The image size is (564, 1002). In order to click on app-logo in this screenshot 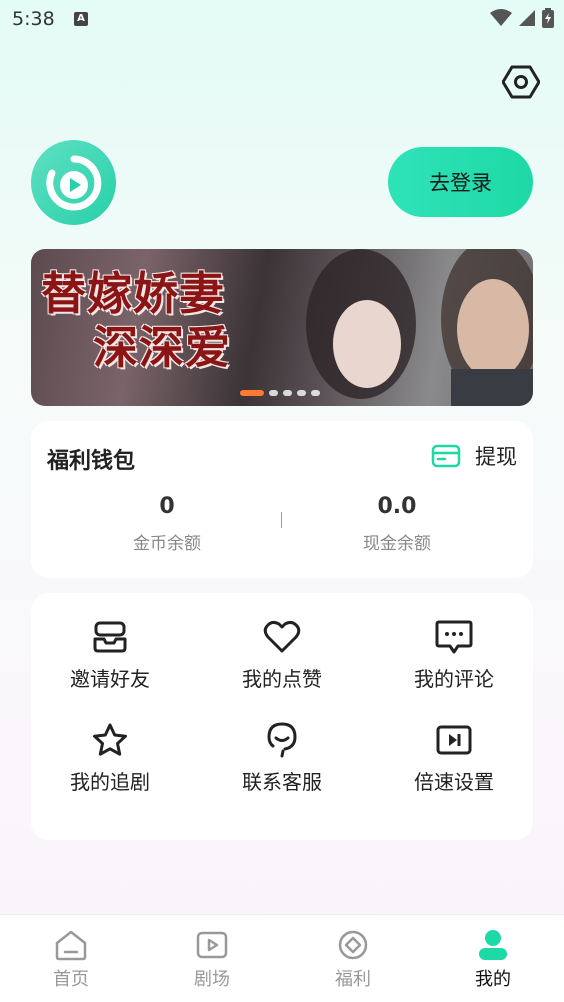, I will do `click(73, 182)`.